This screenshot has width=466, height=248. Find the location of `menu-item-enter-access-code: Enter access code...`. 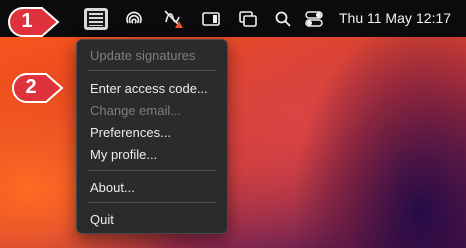

menu-item-enter-access-code: Enter access code... is located at coordinates (149, 88).